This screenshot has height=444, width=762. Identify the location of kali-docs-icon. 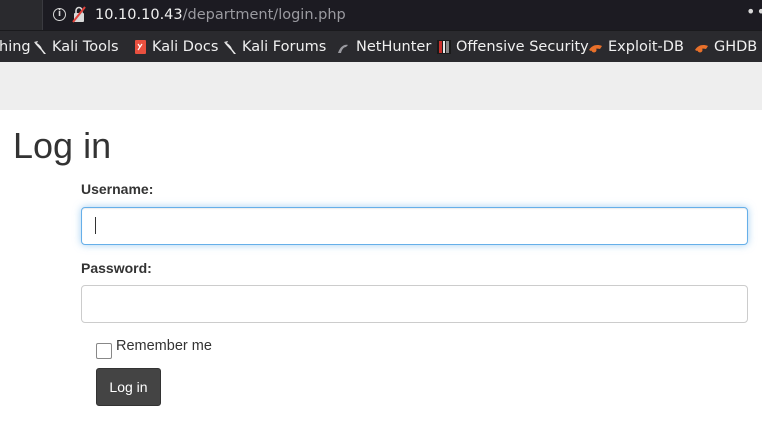
(140, 46).